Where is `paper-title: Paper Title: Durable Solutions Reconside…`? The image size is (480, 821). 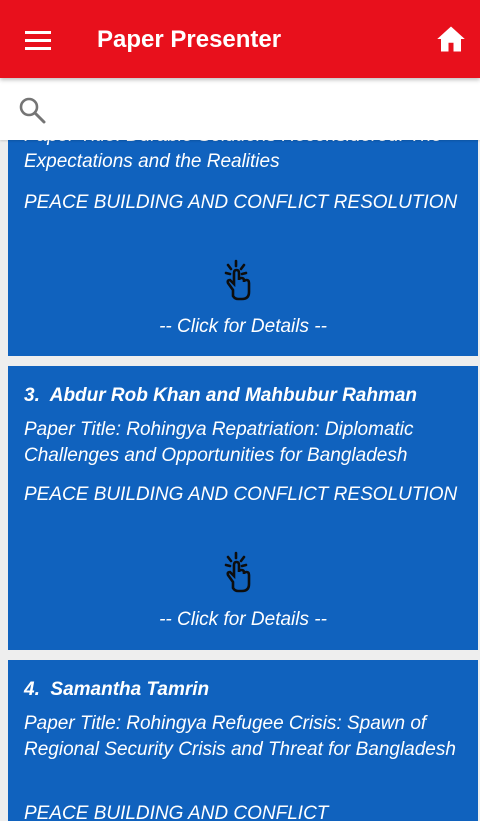
paper-title: Paper Title: Durable Solutions Reconside… is located at coordinates (233, 156).